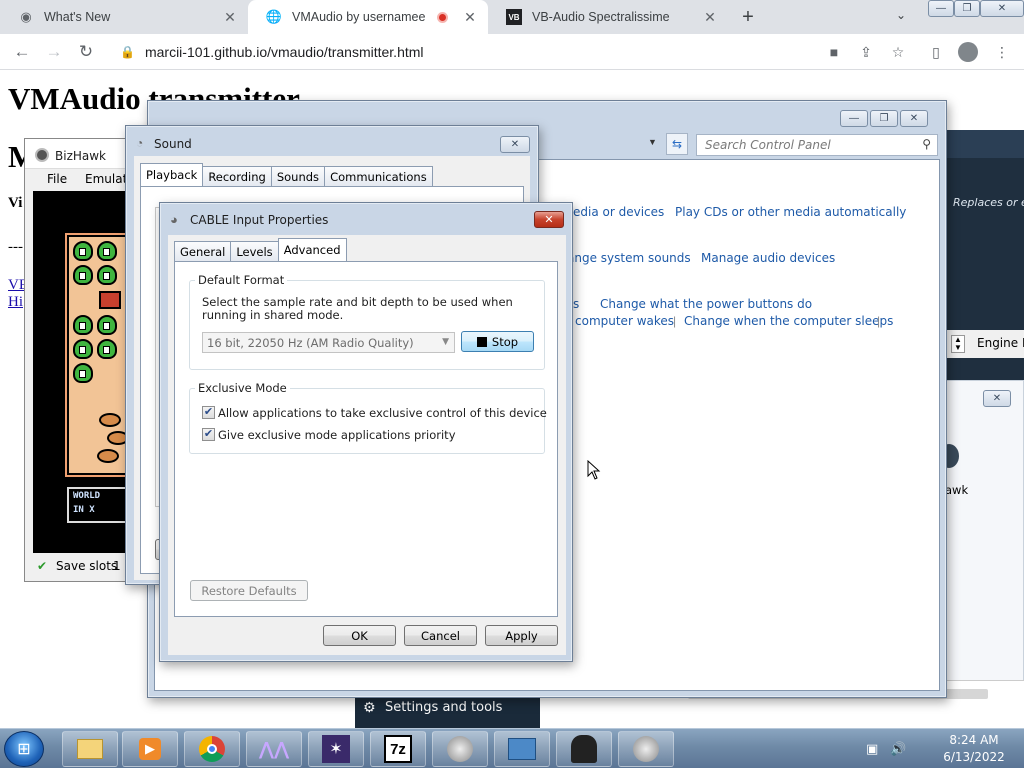  Describe the element at coordinates (997, 398) in the screenshot. I see `dark-app-close-button: ✕` at that location.